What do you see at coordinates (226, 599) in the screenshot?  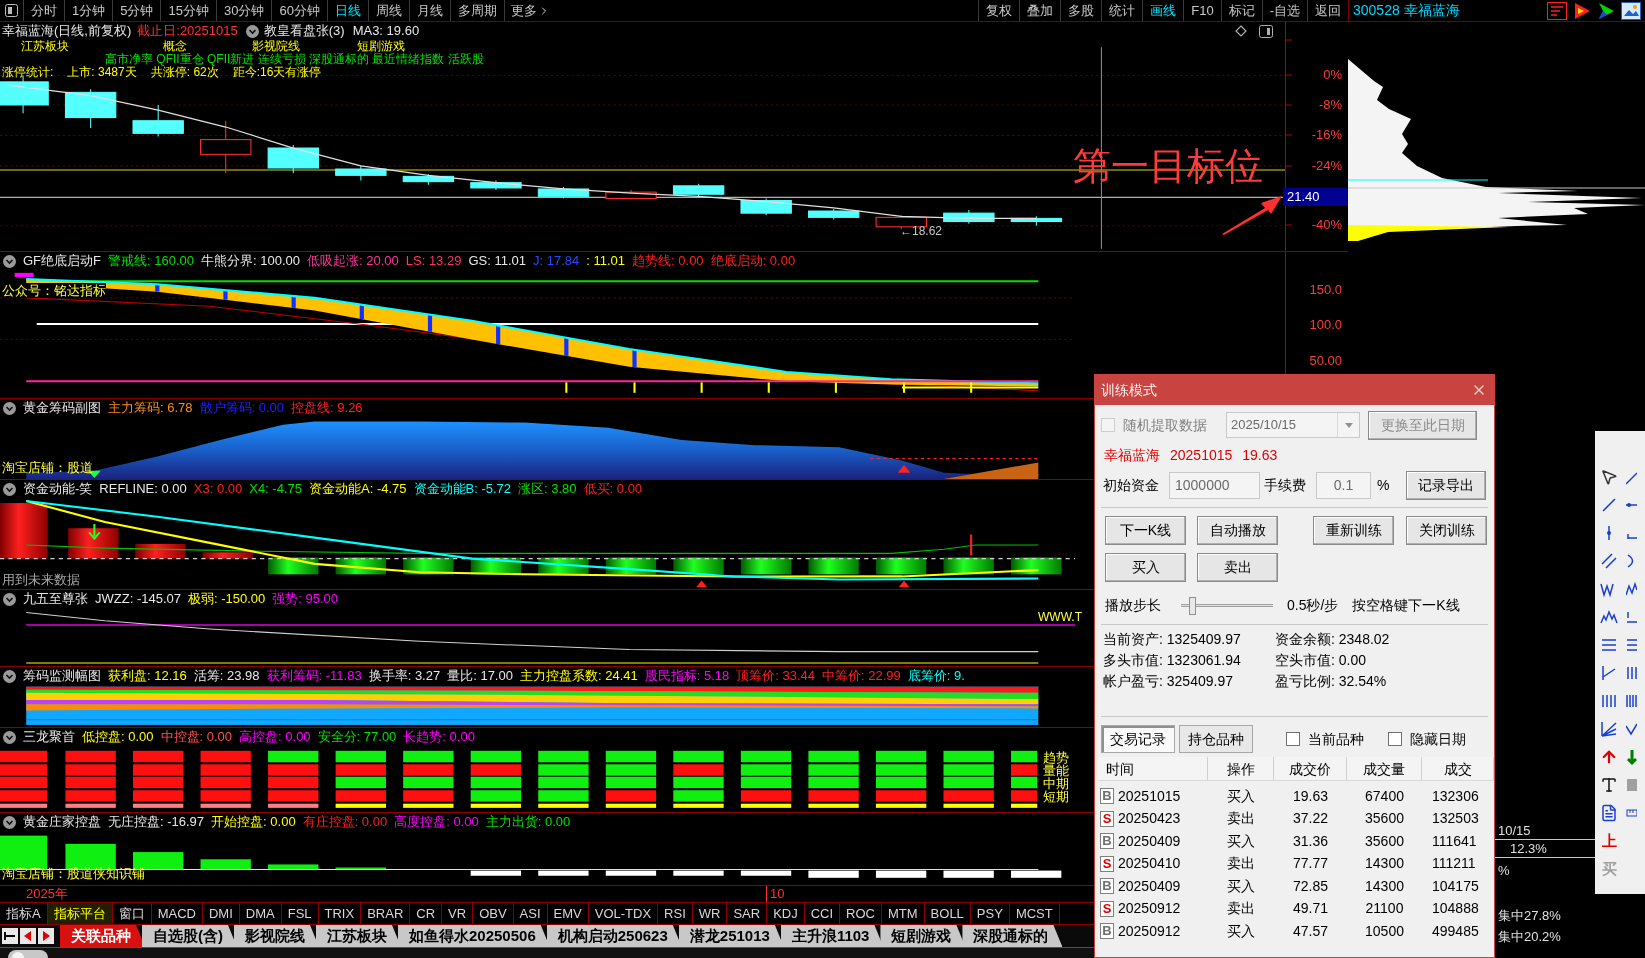 I see `indicator-value: 极弱: -150.00` at bounding box center [226, 599].